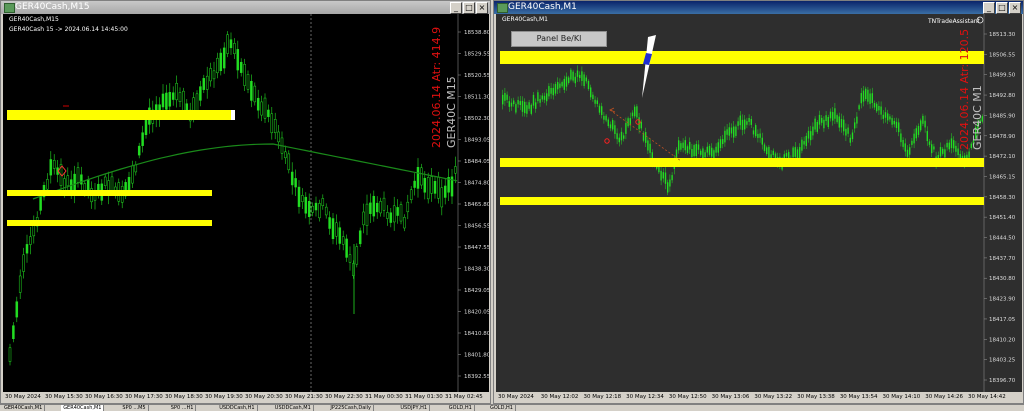 This screenshot has width=1024, height=411. Describe the element at coordinates (476, 55) in the screenshot. I see `price-label: 18529.55` at that location.